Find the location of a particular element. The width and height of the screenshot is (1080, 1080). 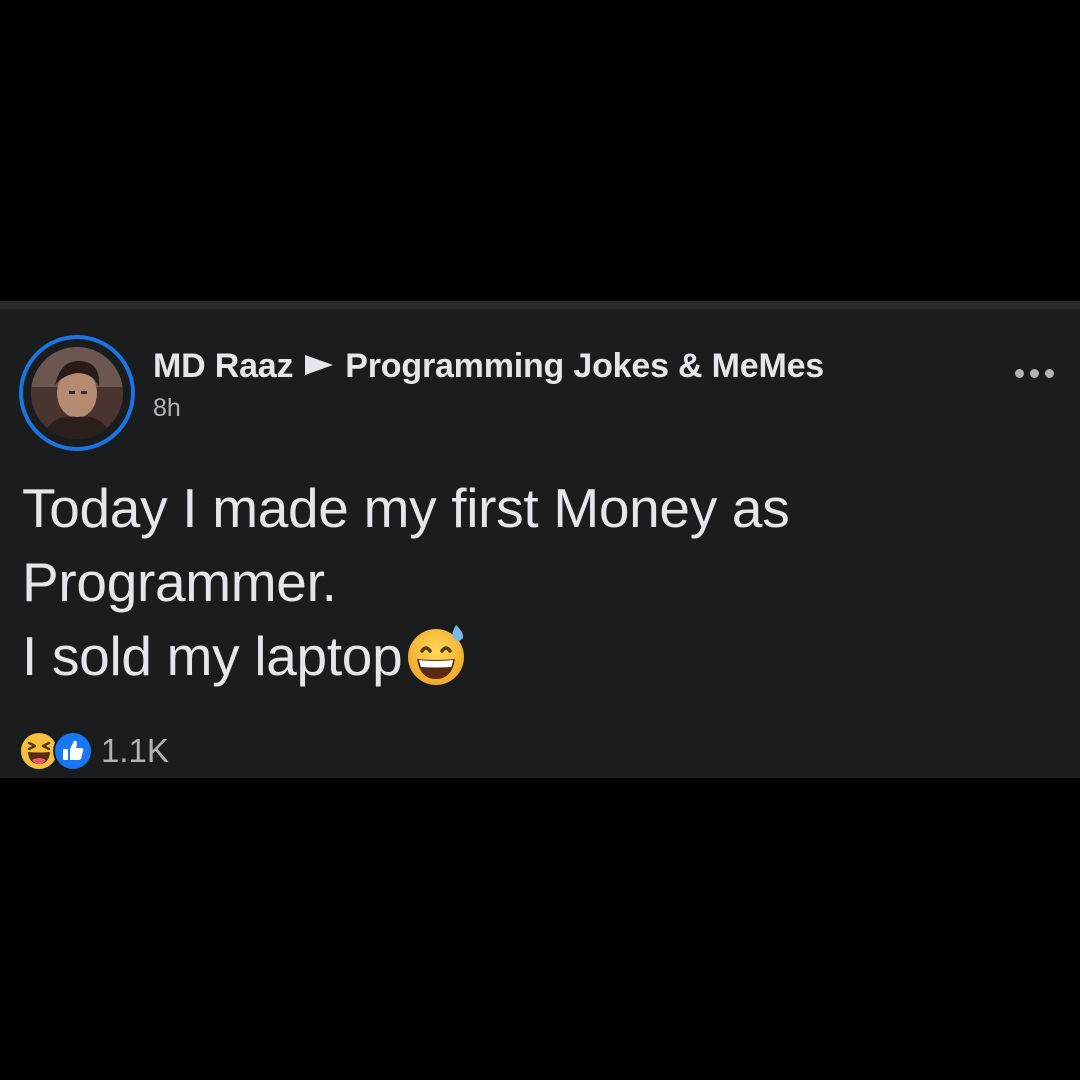

like-reaction-icon is located at coordinates (73, 751).